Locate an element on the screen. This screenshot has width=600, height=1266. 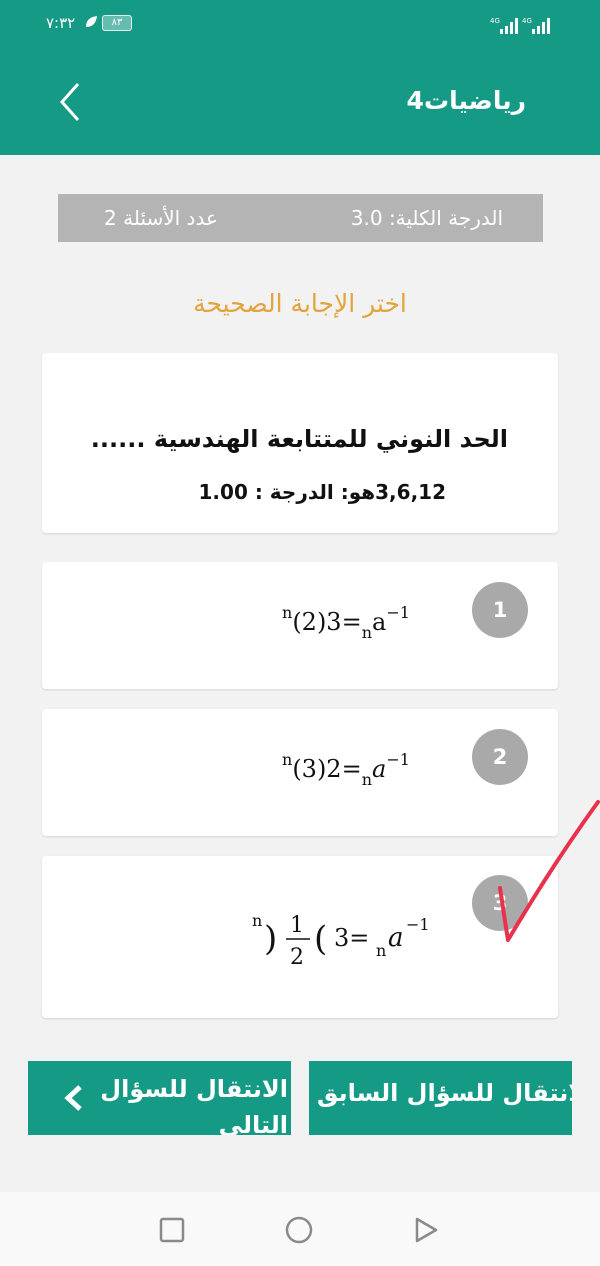
previous-question-button: الانتقال للسؤال السابق is located at coordinates (440, 1098).